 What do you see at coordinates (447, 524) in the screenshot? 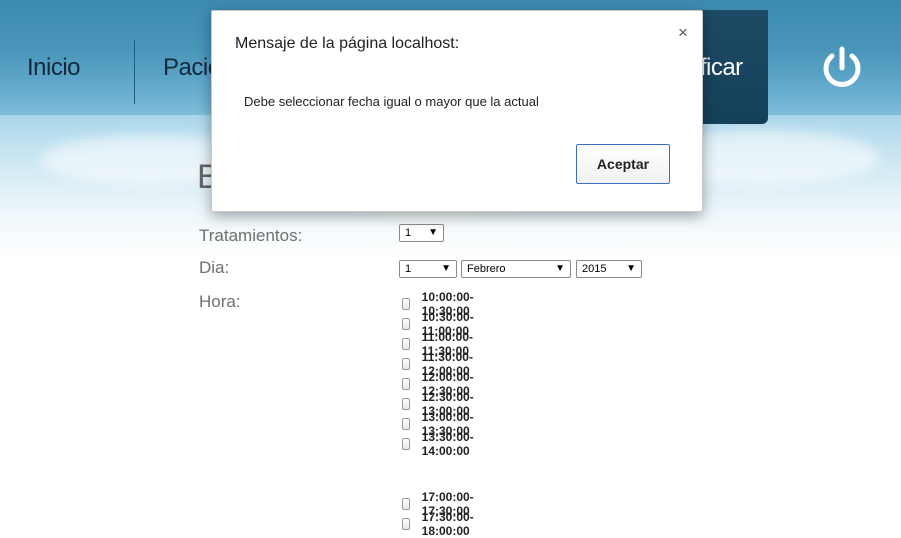
I see `hour-label: 17:30:00-18:00:00` at bounding box center [447, 524].